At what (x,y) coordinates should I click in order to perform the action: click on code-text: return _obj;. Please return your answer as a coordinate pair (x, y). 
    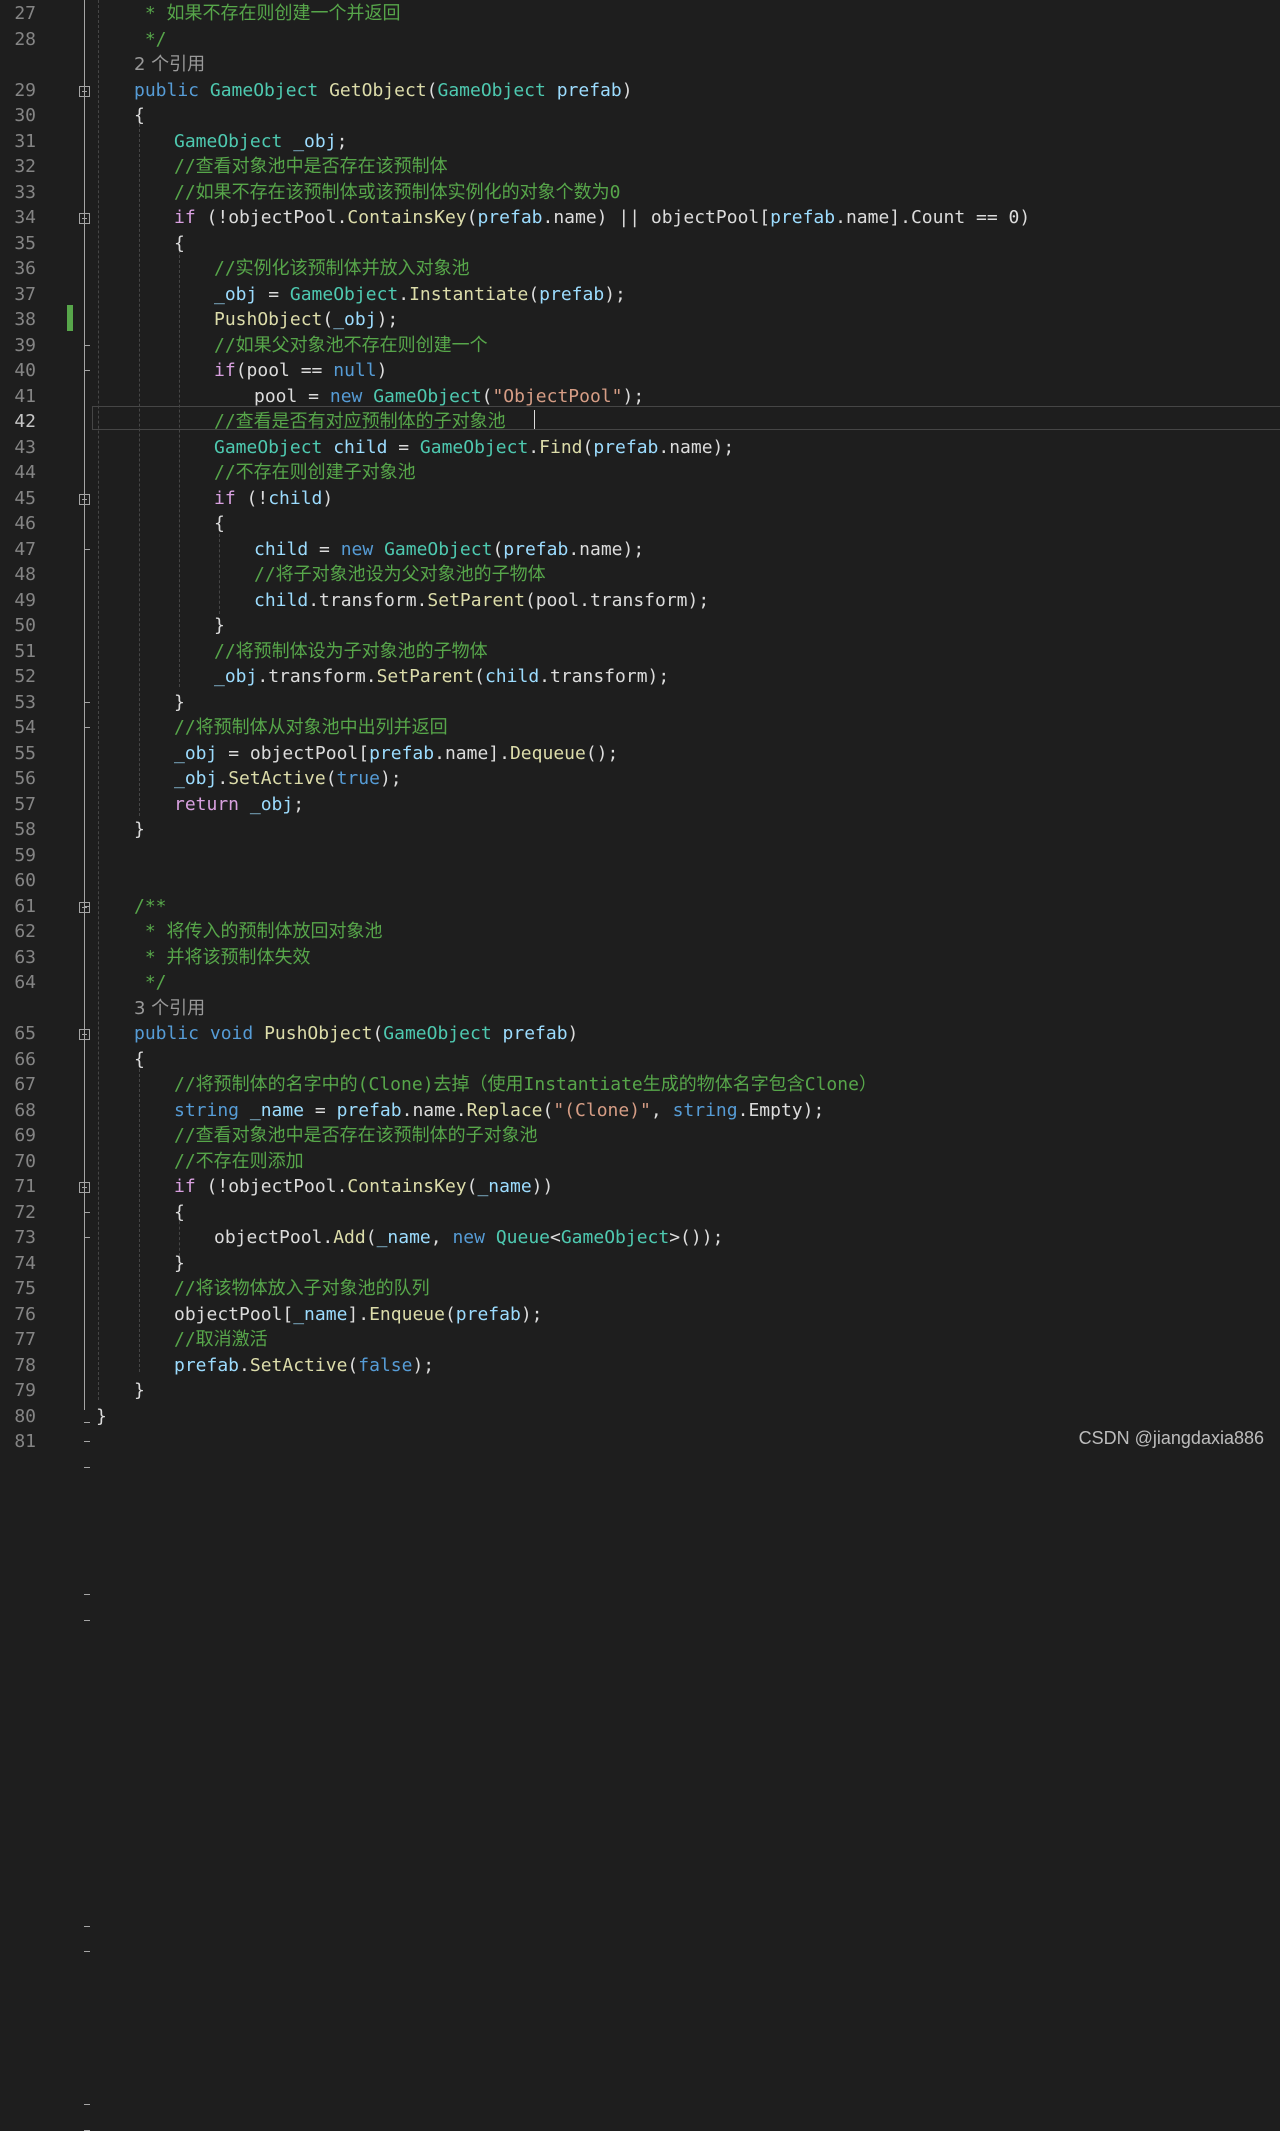
    Looking at the image, I should click on (239, 805).